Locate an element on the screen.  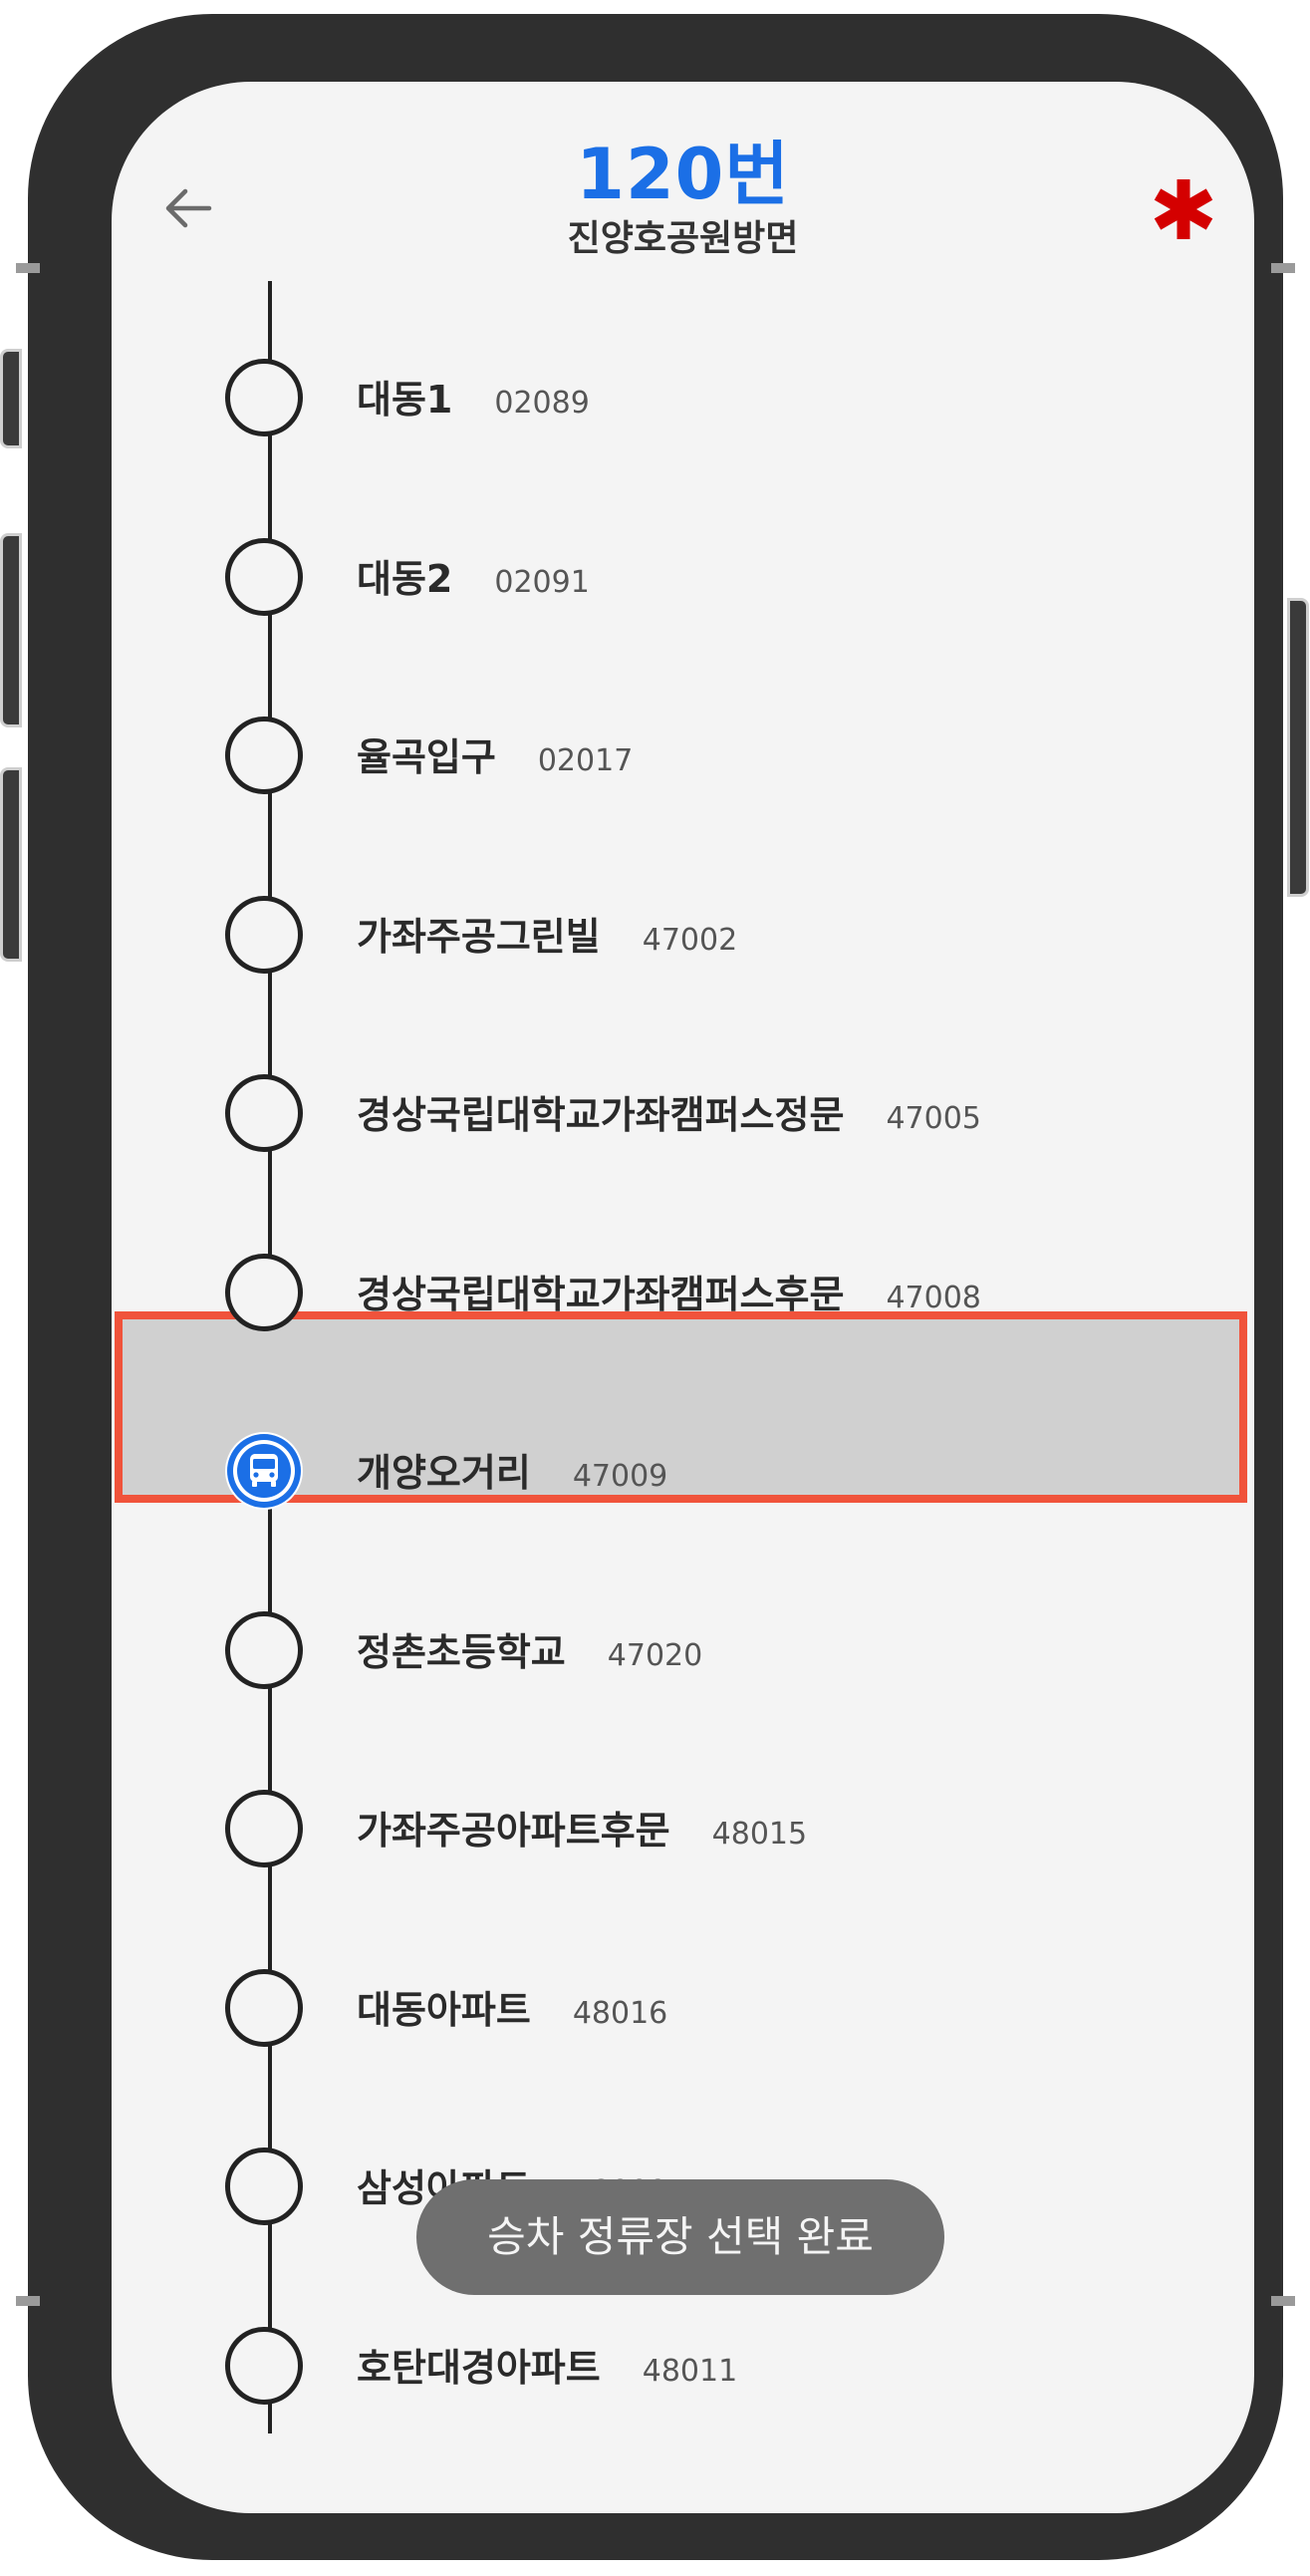
boarding-stop-selected-toast: 승차 정류장 선택 완료 is located at coordinates (680, 2237).